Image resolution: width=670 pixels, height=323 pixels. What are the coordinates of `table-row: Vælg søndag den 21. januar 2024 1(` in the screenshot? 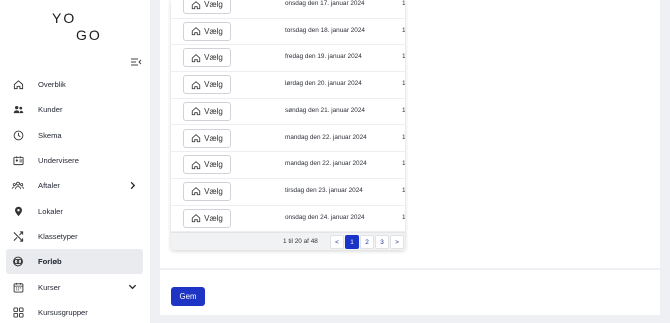 It's located at (288, 112).